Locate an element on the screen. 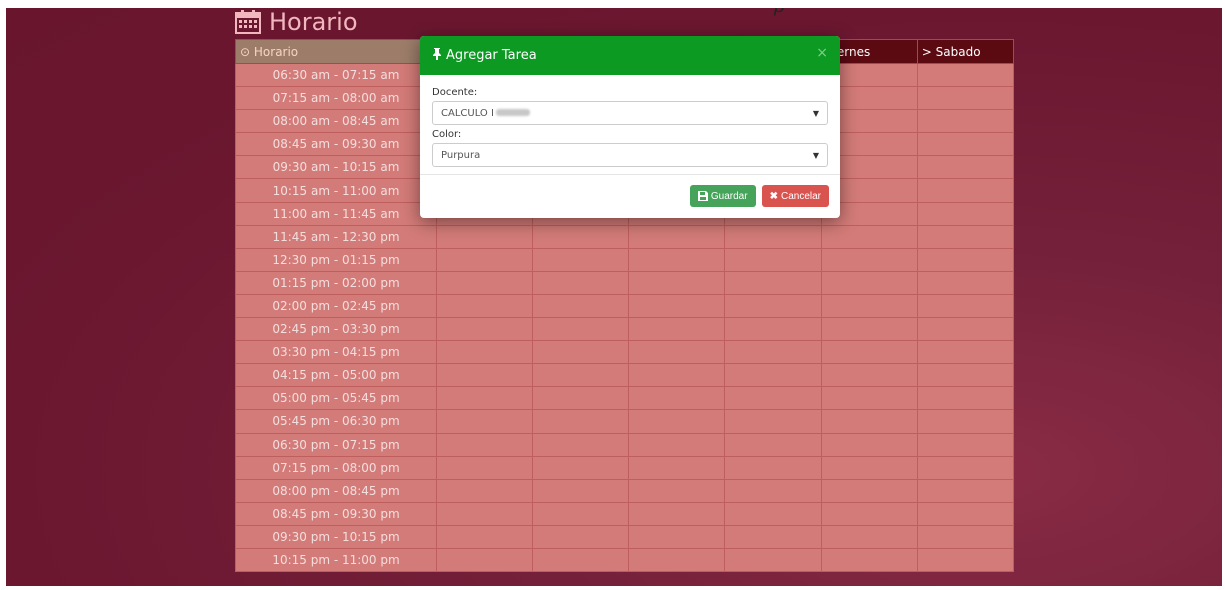 Image resolution: width=1225 pixels, height=590 pixels. color-select: Purpura ▼ is located at coordinates (630, 155).